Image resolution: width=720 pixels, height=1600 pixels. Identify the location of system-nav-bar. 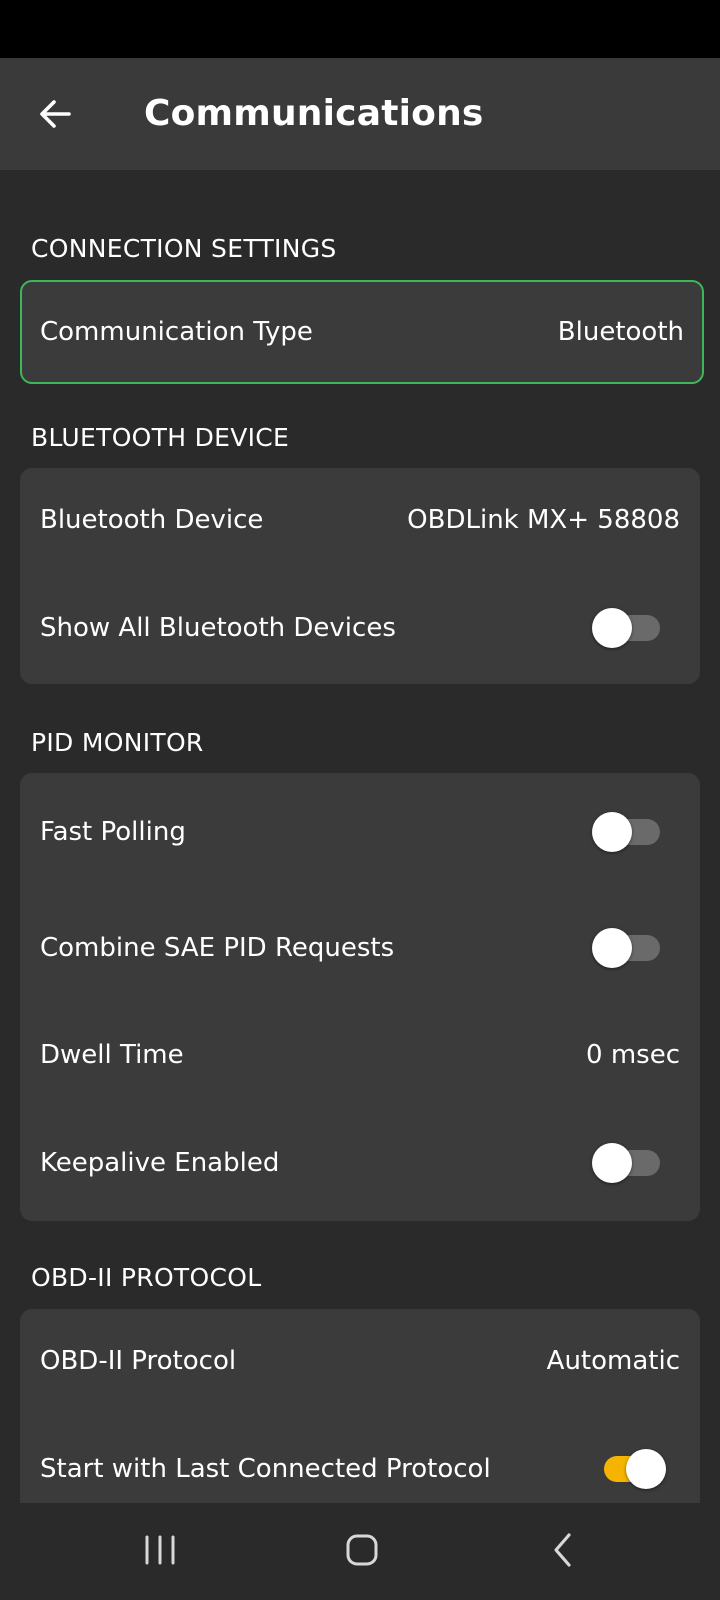
(360, 1551).